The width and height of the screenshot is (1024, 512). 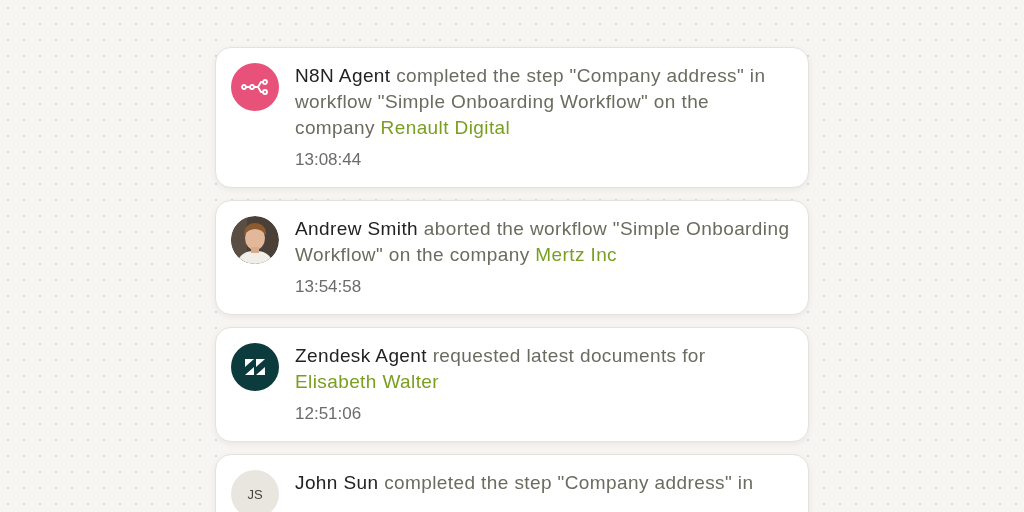 What do you see at coordinates (367, 381) in the screenshot?
I see `company-link: Elisabeth Walter` at bounding box center [367, 381].